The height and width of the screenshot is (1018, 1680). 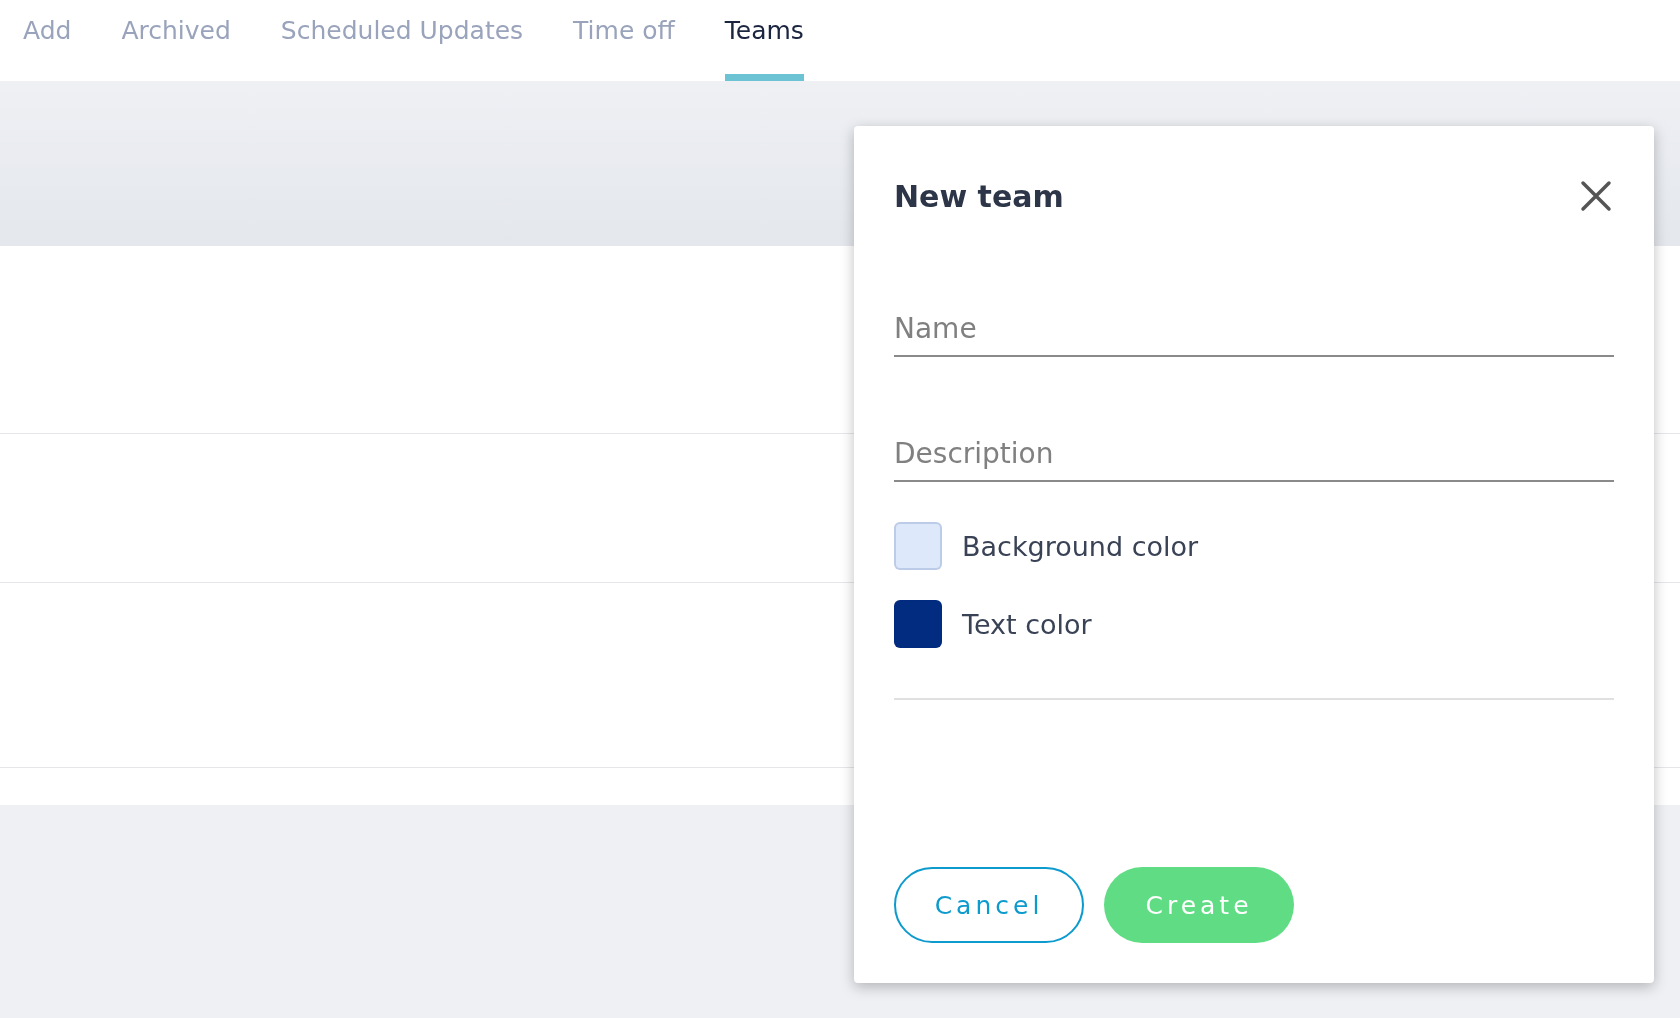 What do you see at coordinates (402, 40) in the screenshot?
I see `tab: Scheduled Updates` at bounding box center [402, 40].